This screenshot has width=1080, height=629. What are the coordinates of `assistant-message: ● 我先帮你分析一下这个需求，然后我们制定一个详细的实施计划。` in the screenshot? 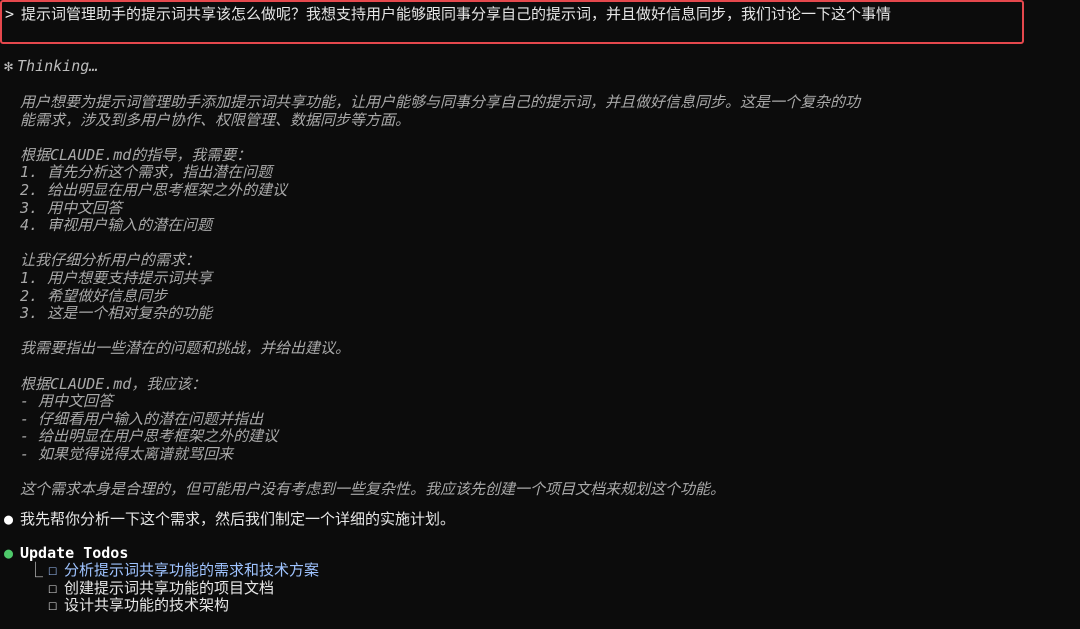 It's located at (230, 519).